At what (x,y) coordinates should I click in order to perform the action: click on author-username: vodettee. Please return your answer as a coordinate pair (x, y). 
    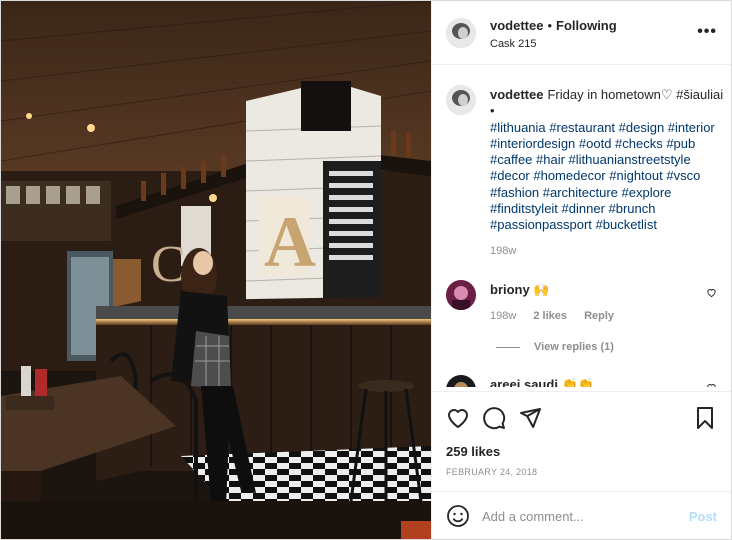
    Looking at the image, I should click on (516, 25).